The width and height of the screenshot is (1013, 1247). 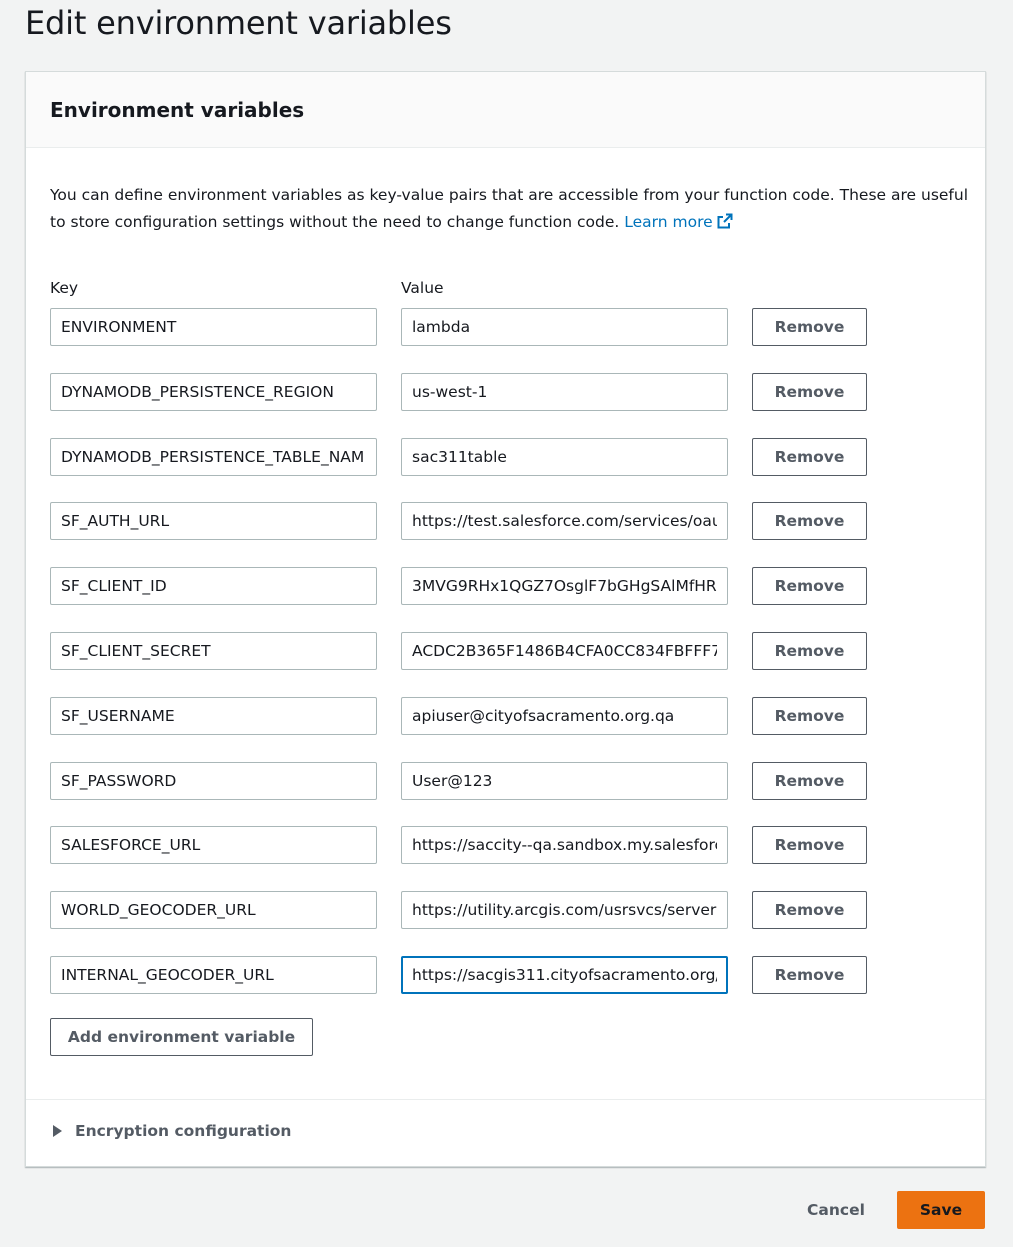 I want to click on page-title: Edit environment variables, so click(x=238, y=23).